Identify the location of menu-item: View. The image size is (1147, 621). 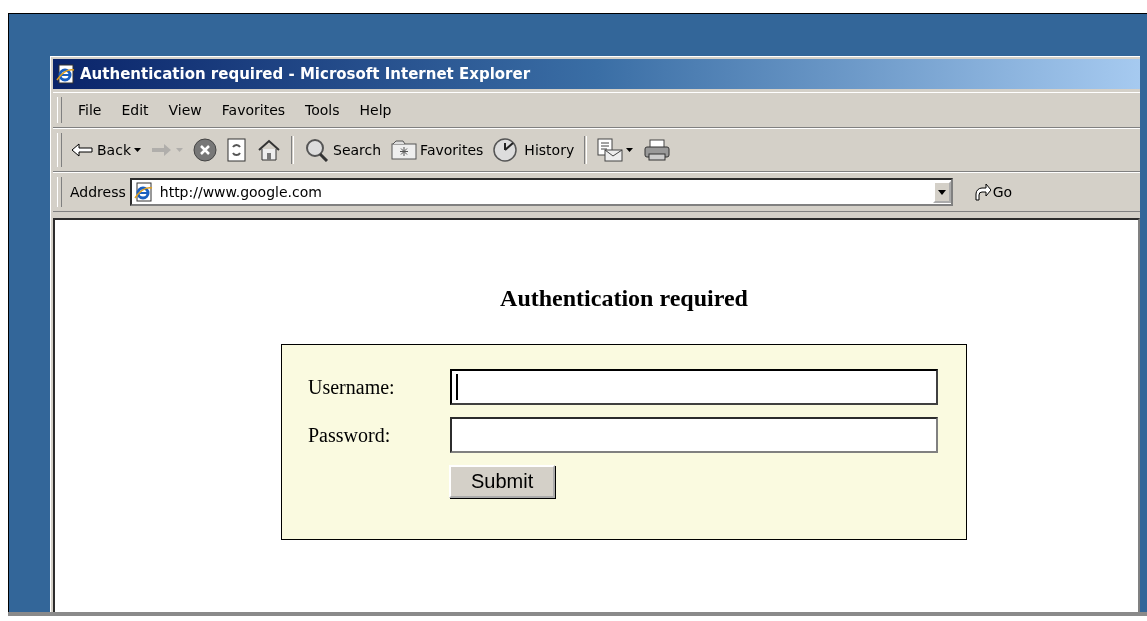
(185, 110).